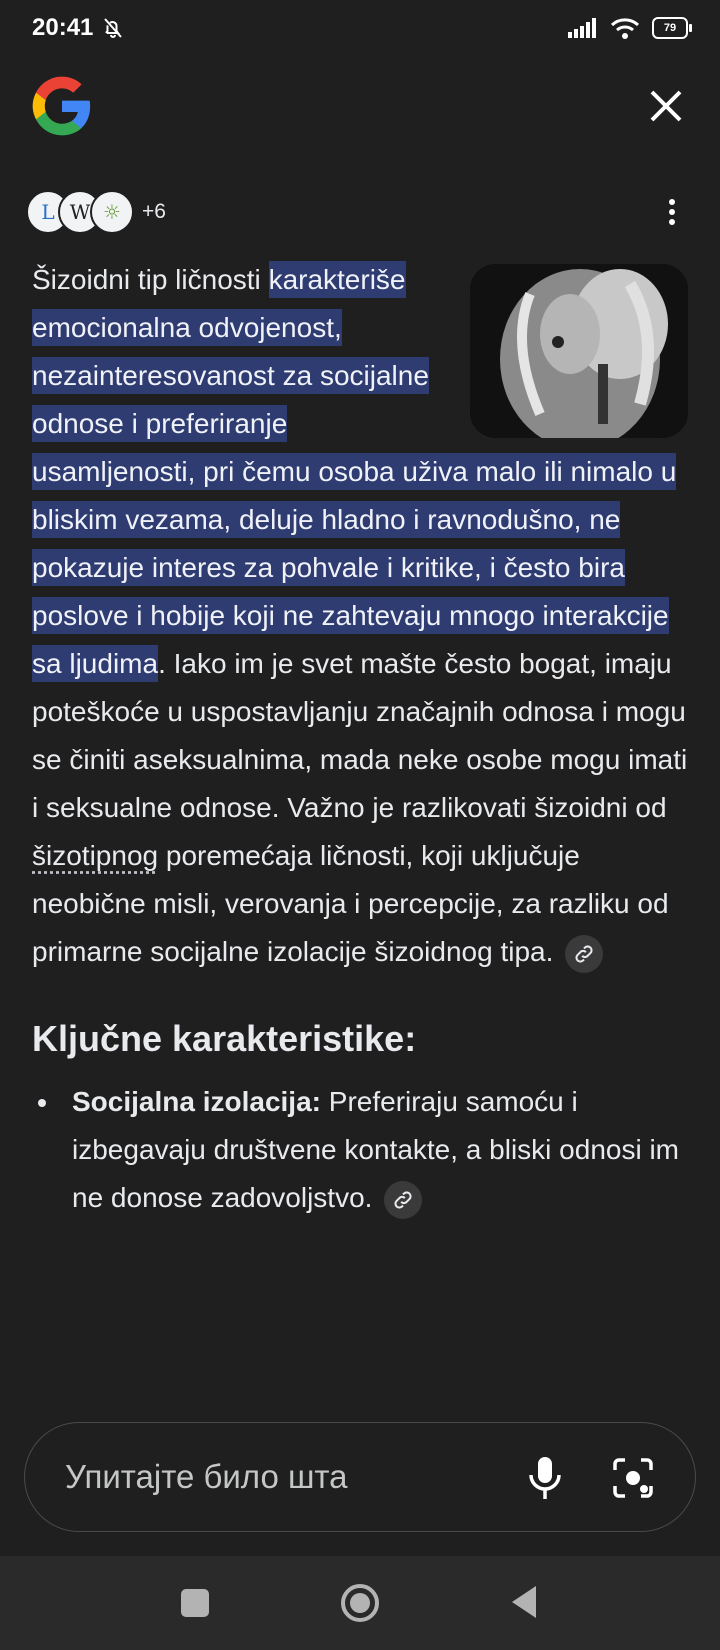 This screenshot has width=720, height=1650. I want to click on battery-icon: 79, so click(672, 28).